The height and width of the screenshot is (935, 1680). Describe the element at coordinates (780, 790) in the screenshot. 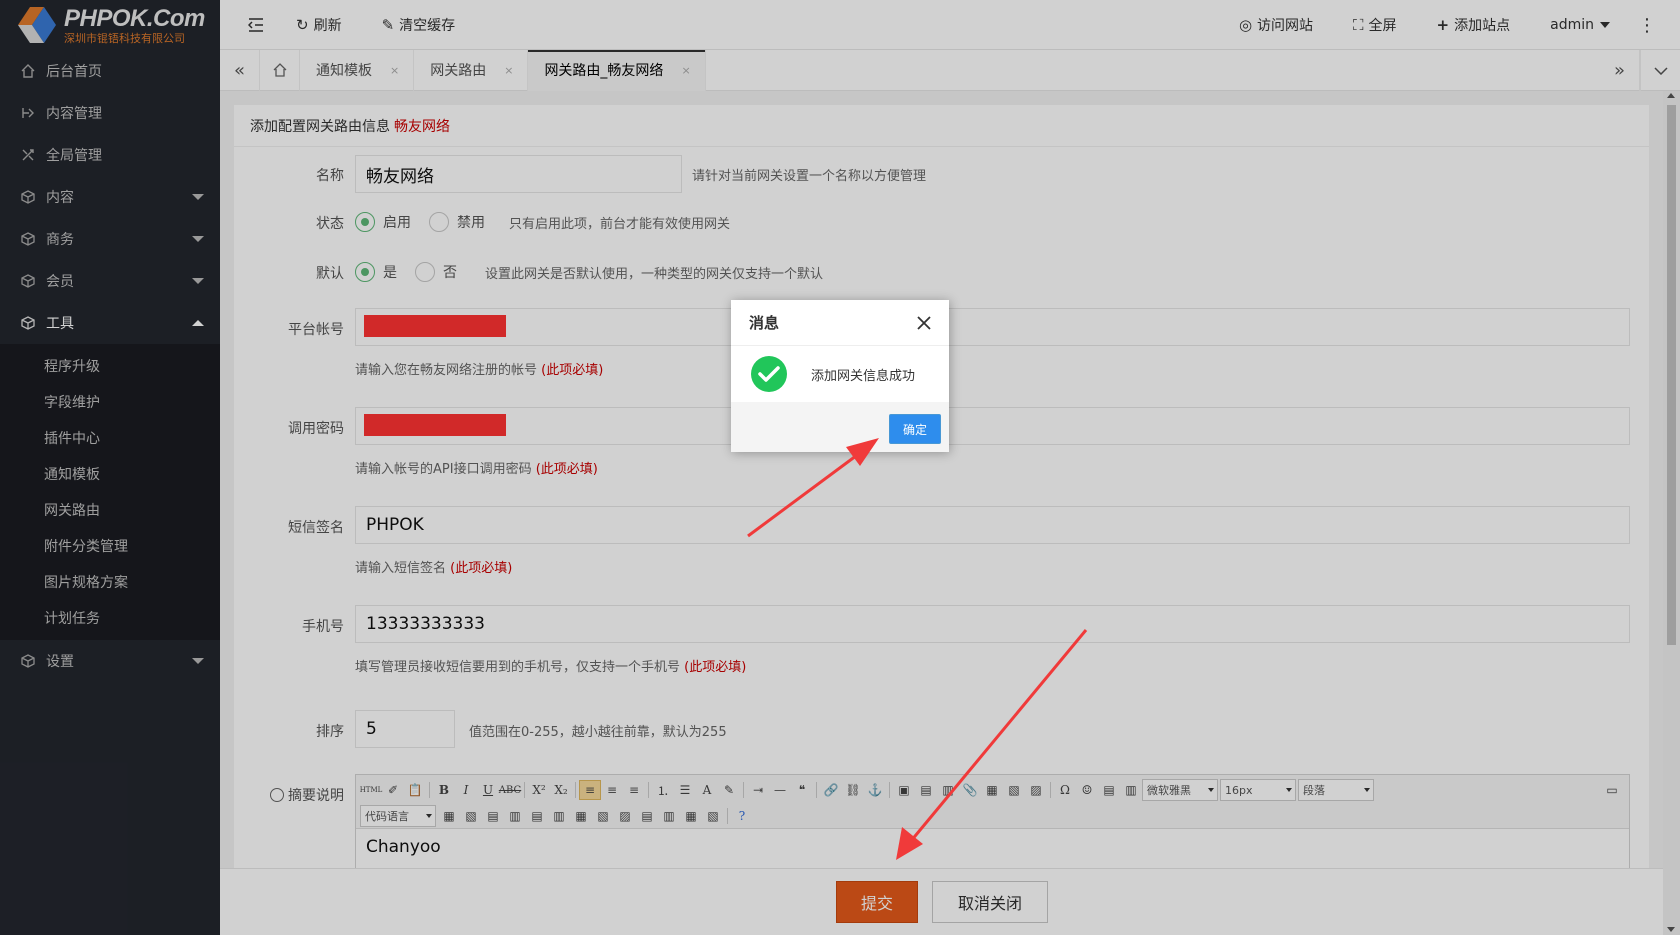

I see `horizontal-rule-icon: —` at that location.